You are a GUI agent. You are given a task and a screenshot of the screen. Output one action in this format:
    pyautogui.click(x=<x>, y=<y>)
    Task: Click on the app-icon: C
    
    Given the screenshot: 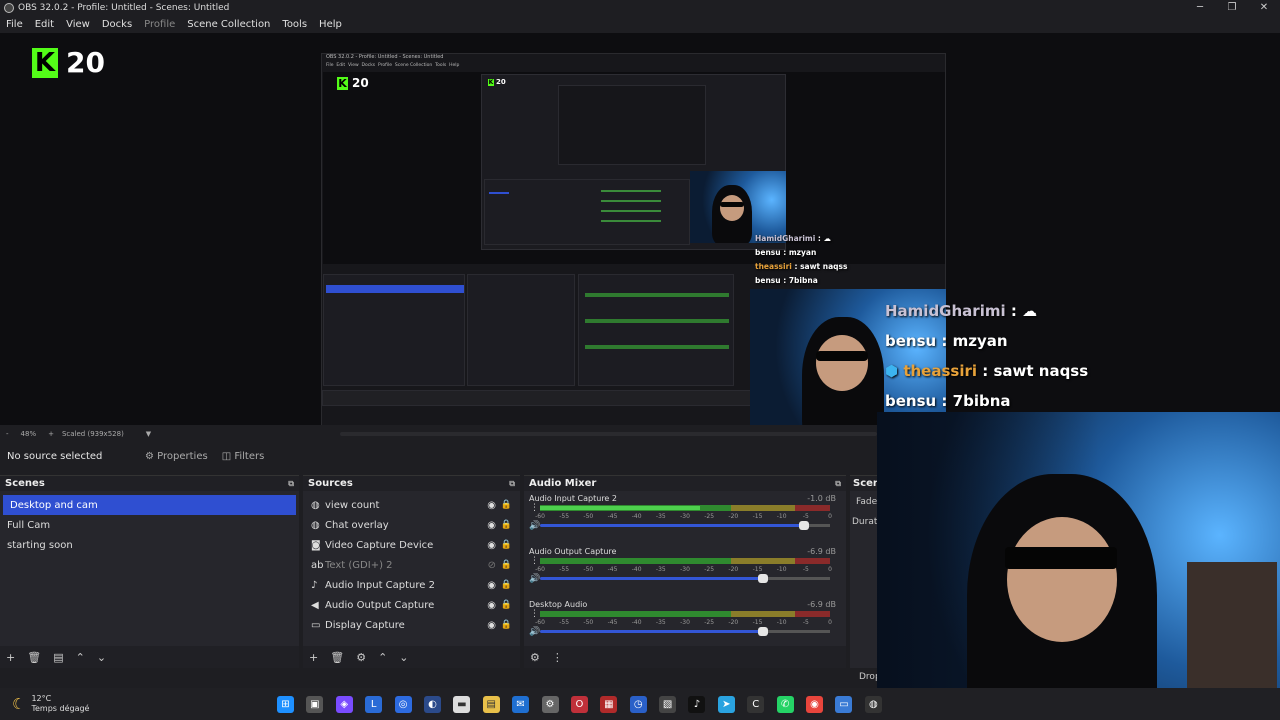 What is the action you would take?
    pyautogui.click(x=756, y=704)
    